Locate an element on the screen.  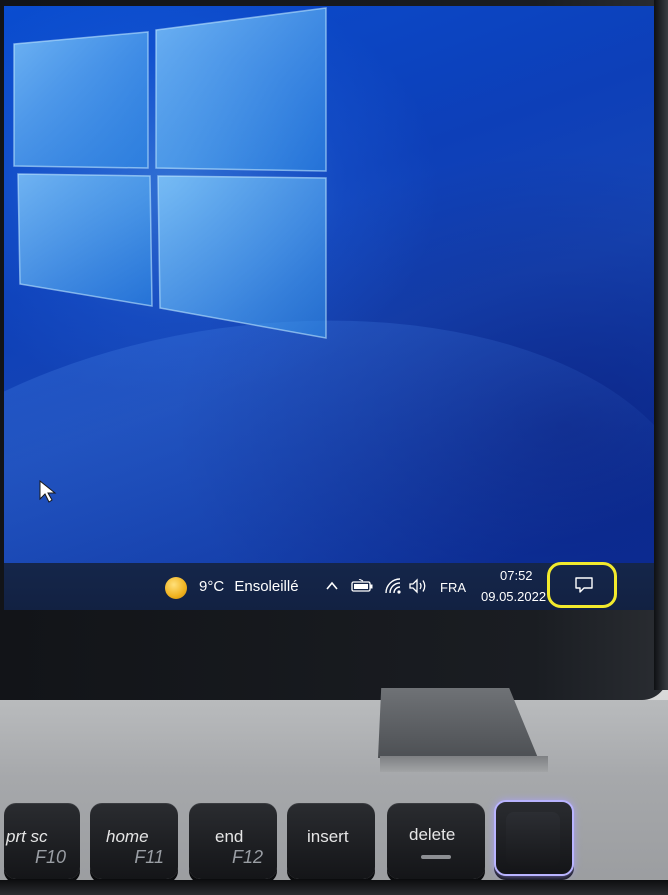
power-key-surface is located at coordinates (533, 839).